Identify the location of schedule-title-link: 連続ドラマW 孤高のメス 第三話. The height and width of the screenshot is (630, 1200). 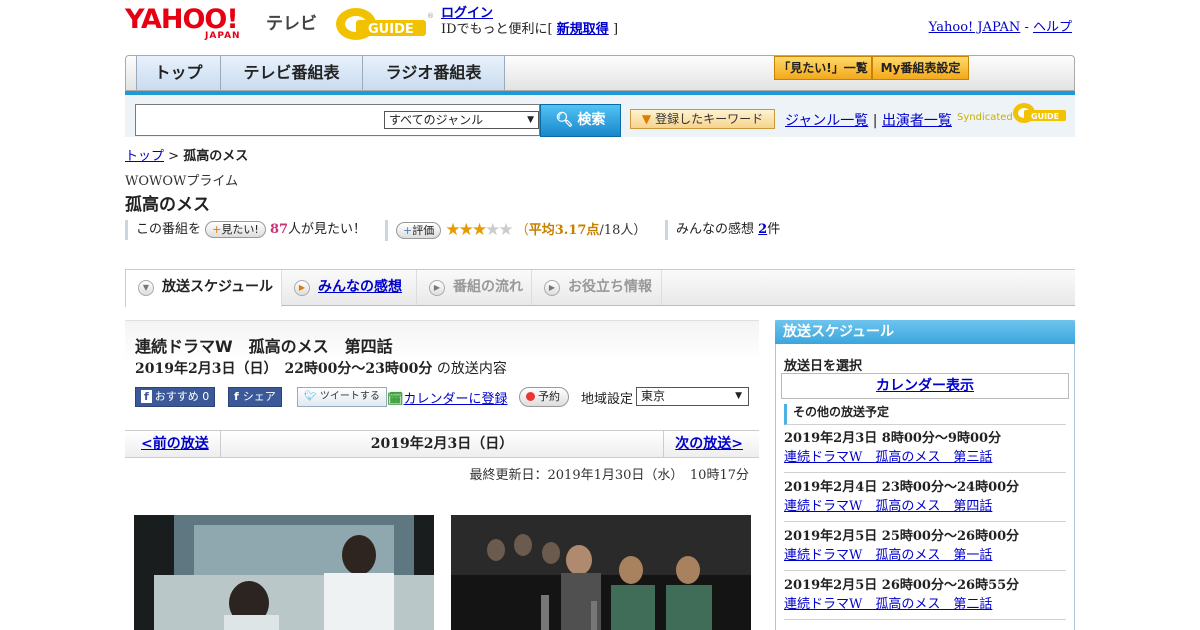
(888, 457).